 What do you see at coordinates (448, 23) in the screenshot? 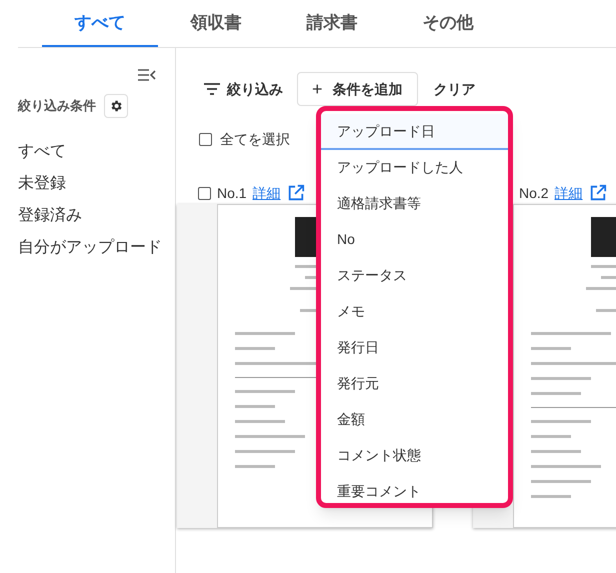
I see `tab: その他` at bounding box center [448, 23].